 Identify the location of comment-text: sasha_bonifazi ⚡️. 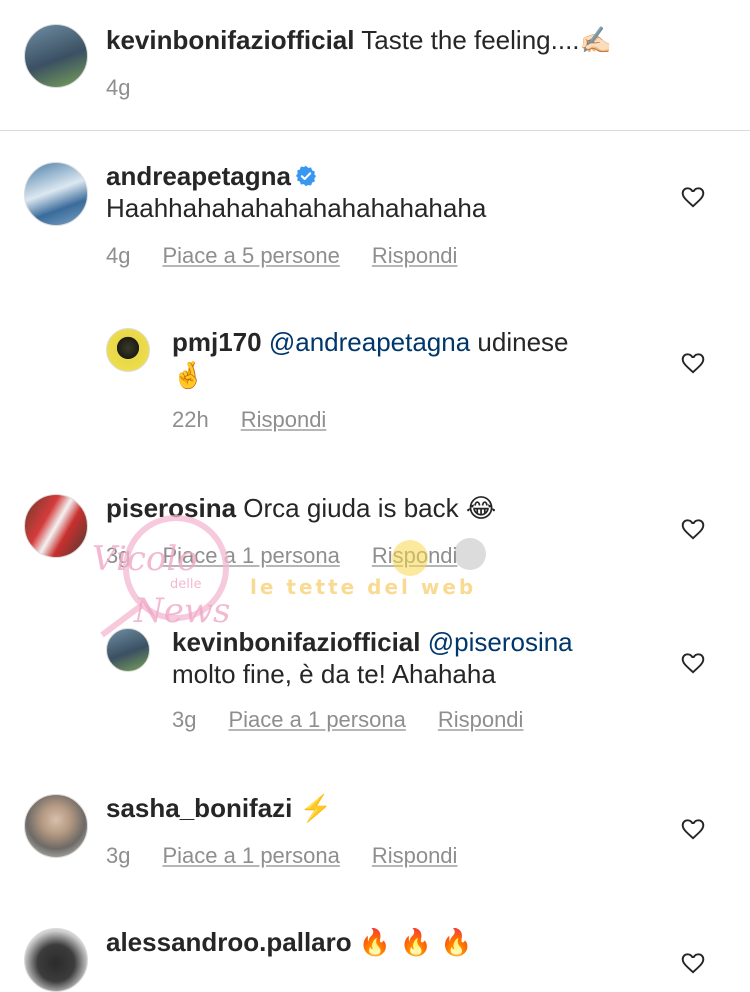
(219, 808).